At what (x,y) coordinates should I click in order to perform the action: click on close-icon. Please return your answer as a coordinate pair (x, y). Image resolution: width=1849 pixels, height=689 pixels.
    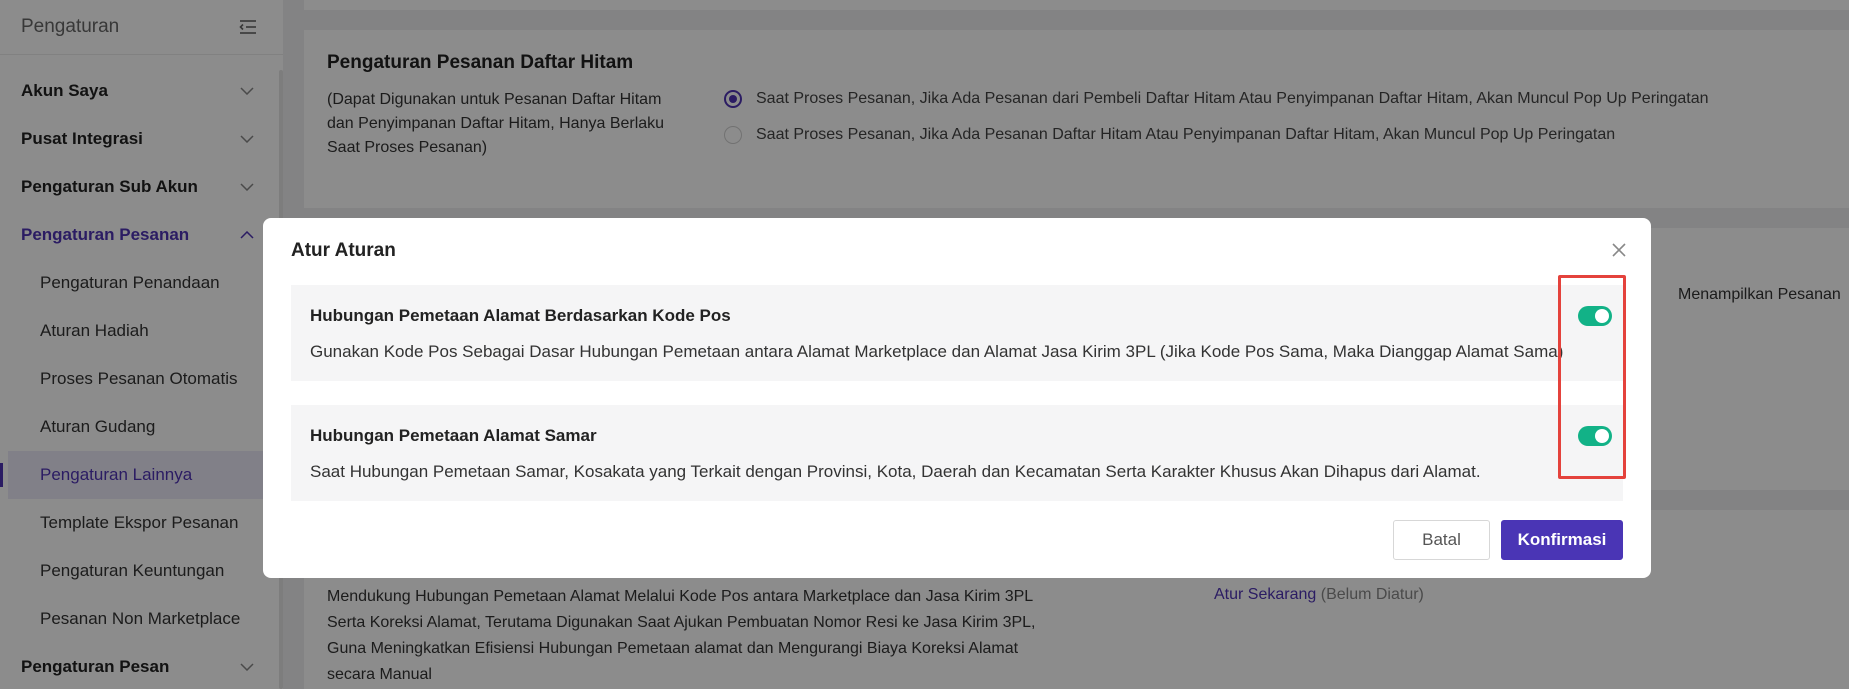
    Looking at the image, I should click on (1619, 250).